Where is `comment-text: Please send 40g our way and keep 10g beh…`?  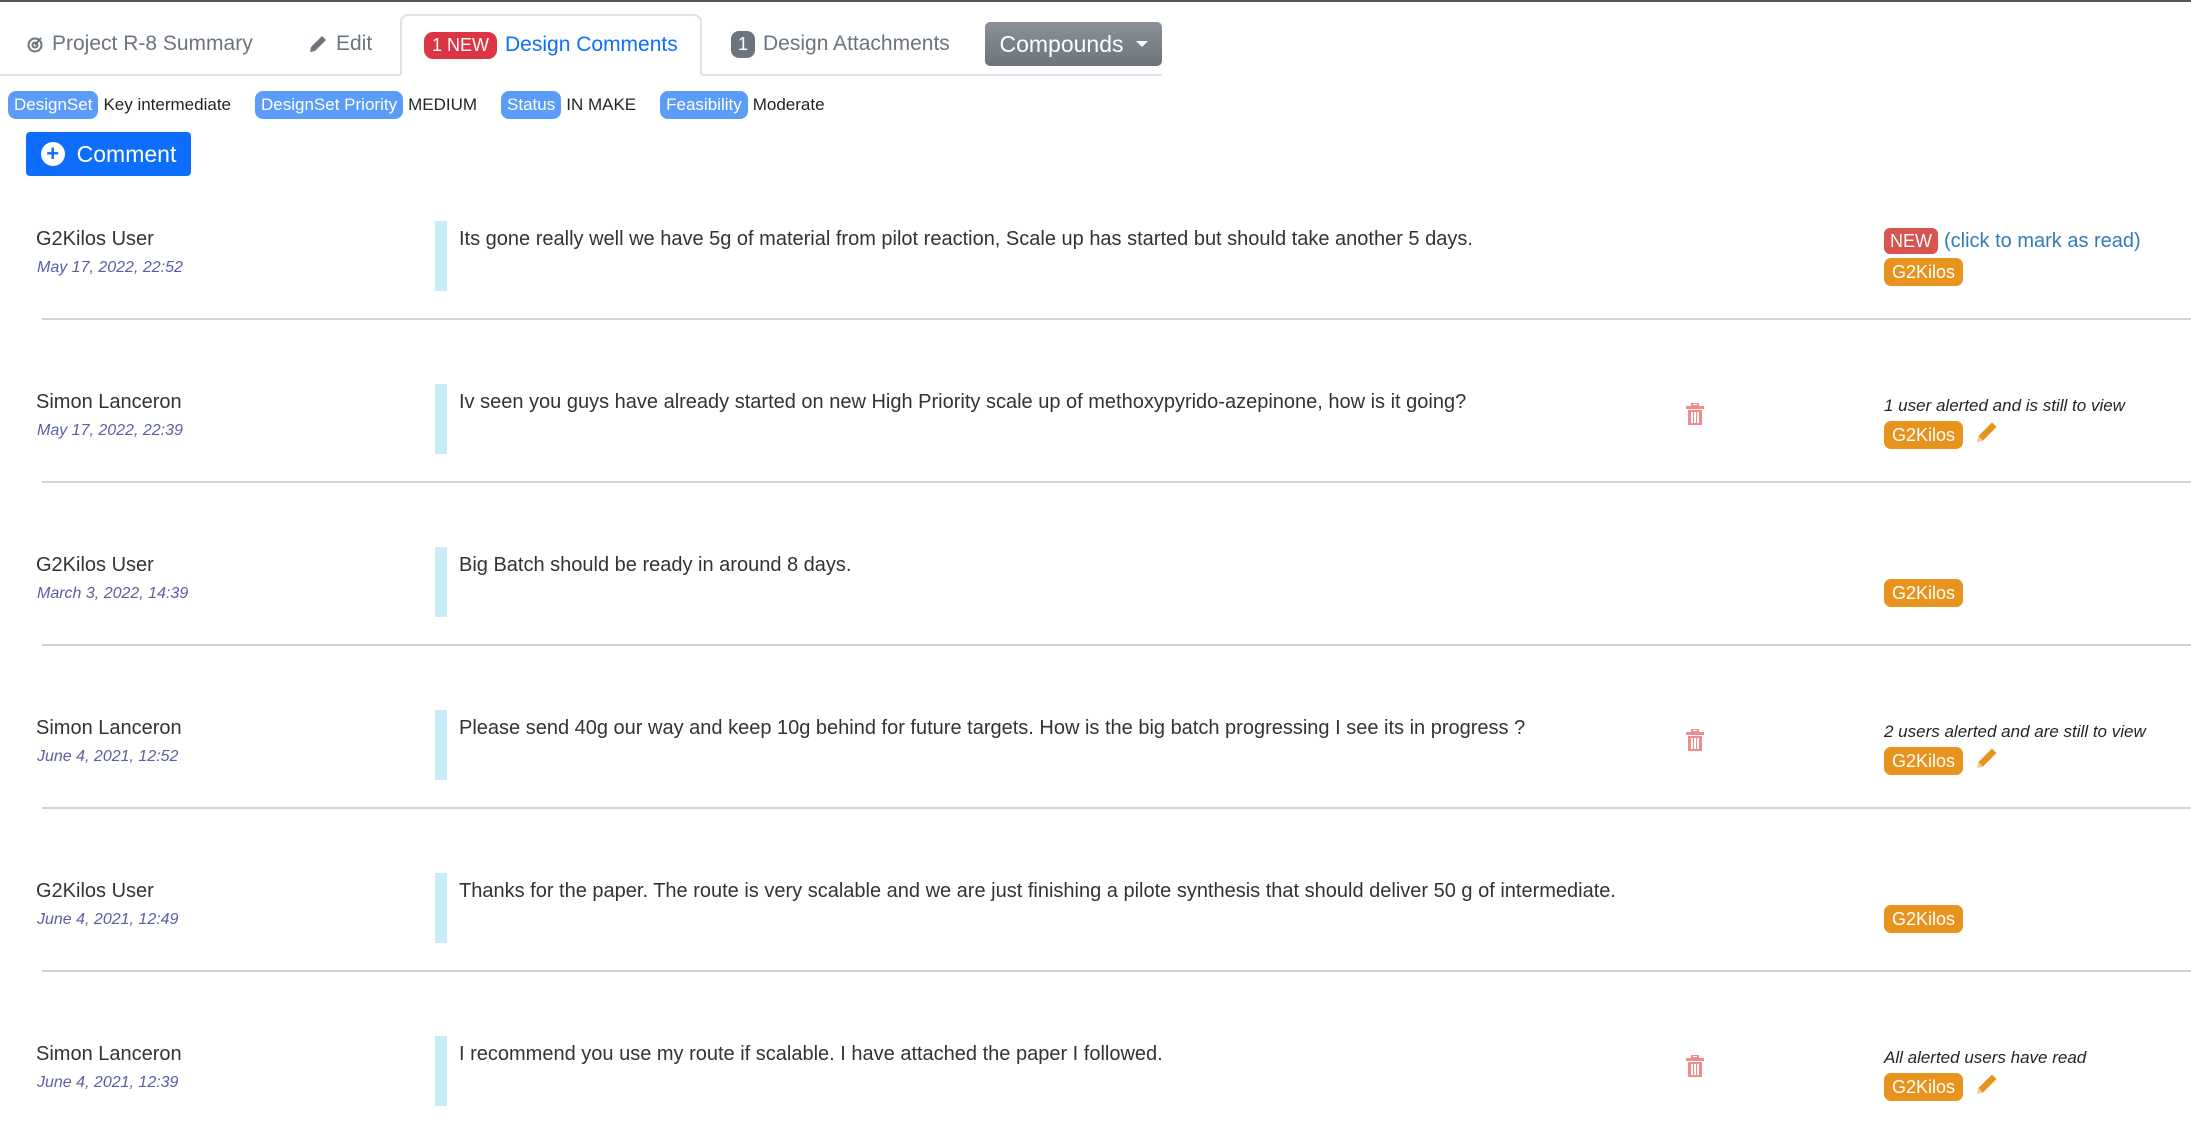
comment-text: Please send 40g our way and keep 10g beh… is located at coordinates (992, 728).